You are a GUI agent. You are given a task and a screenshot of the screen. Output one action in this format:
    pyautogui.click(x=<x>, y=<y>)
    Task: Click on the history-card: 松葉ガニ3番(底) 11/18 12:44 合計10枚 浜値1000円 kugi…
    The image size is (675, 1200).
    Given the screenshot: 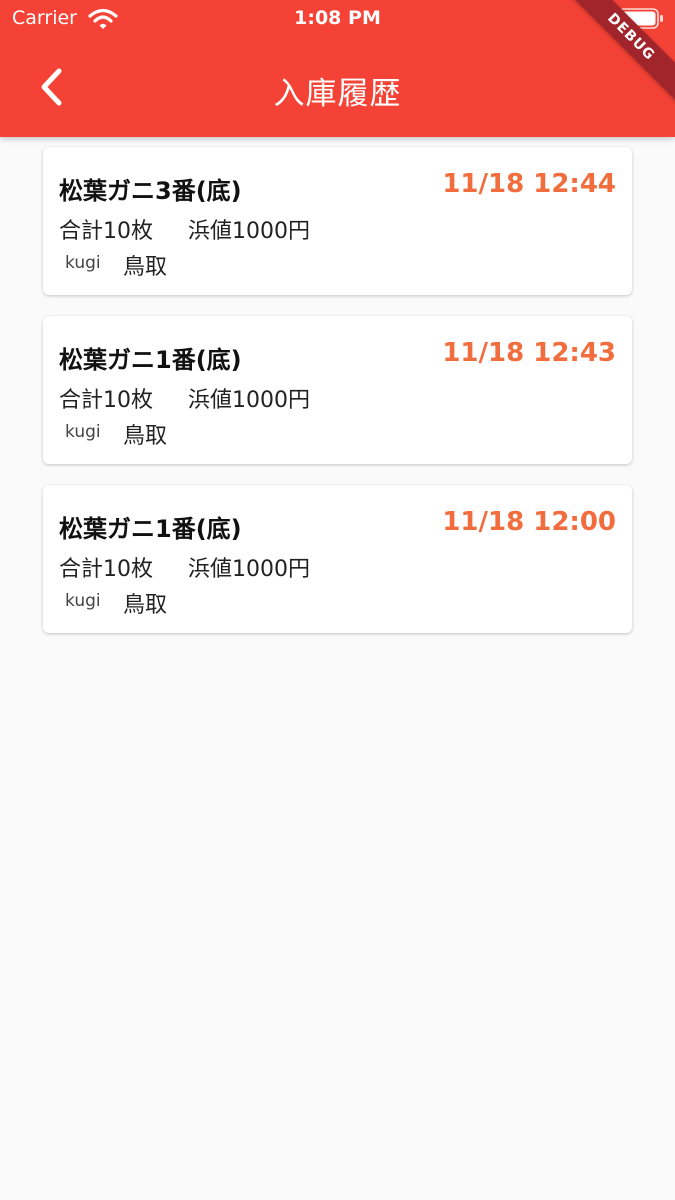 What is the action you would take?
    pyautogui.click(x=337, y=221)
    